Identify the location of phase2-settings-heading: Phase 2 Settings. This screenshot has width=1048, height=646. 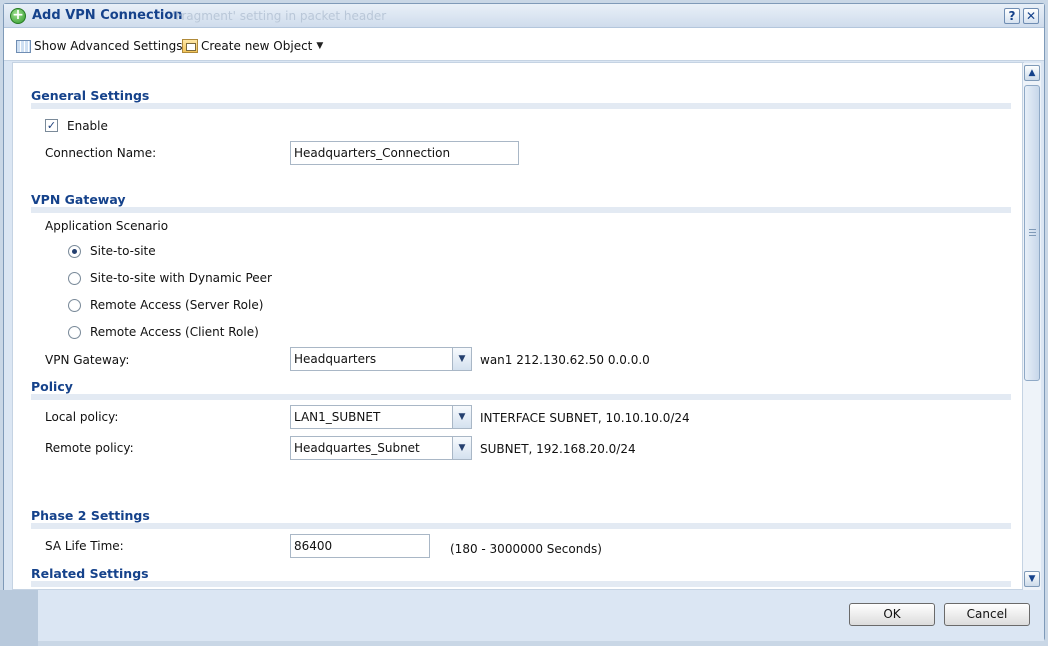
(90, 515).